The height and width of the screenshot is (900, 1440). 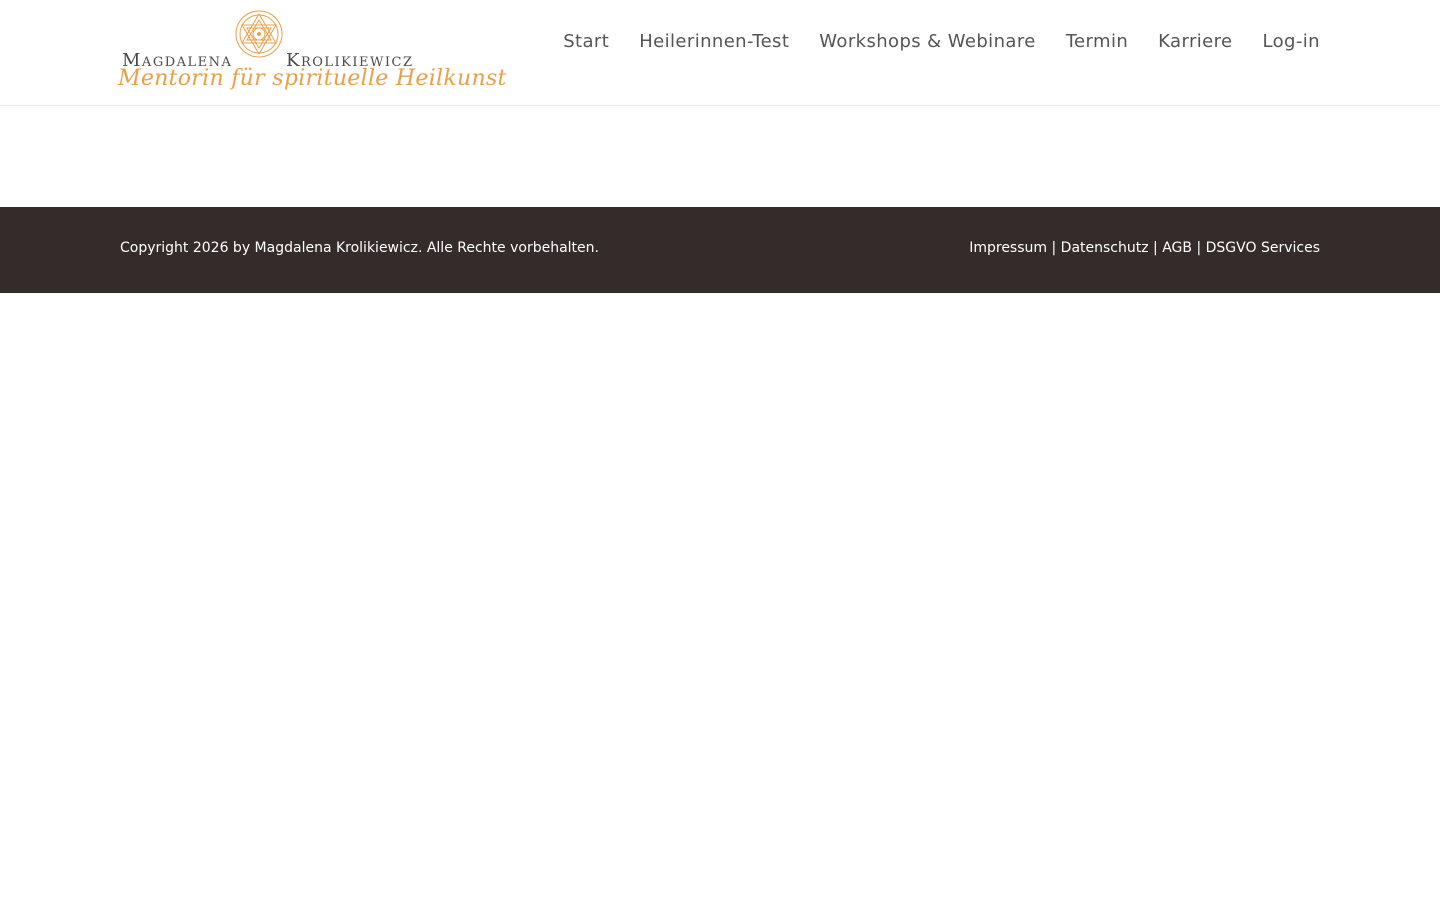 What do you see at coordinates (1105, 248) in the screenshot?
I see `footer-link-datenschutz: Datenschutz` at bounding box center [1105, 248].